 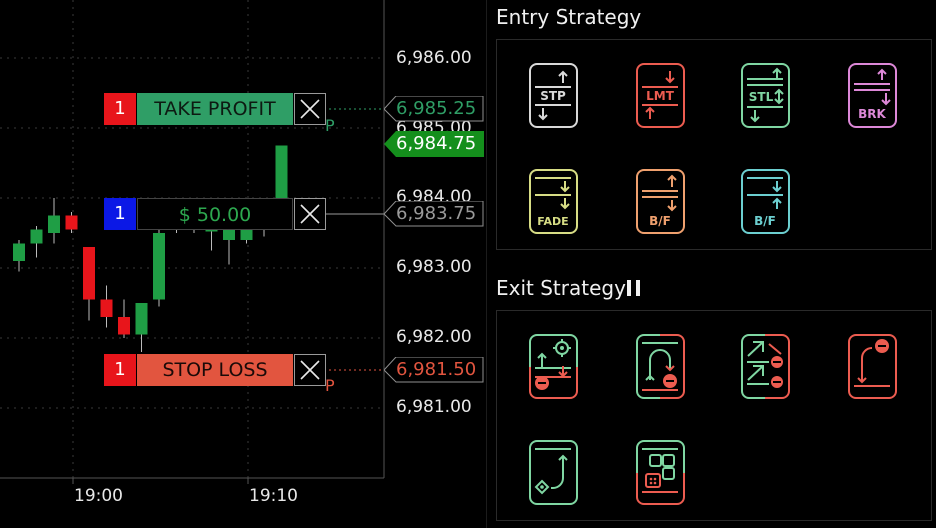 I want to click on limit-entry-icon: LMT, so click(x=660, y=95).